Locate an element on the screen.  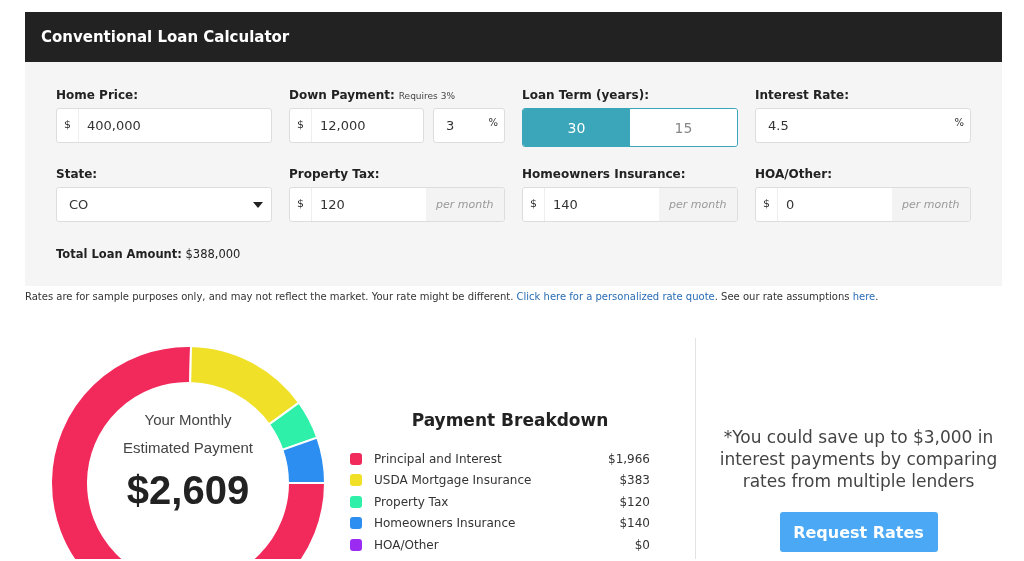
monthly-payment-amount: $2,609 is located at coordinates (188, 490).